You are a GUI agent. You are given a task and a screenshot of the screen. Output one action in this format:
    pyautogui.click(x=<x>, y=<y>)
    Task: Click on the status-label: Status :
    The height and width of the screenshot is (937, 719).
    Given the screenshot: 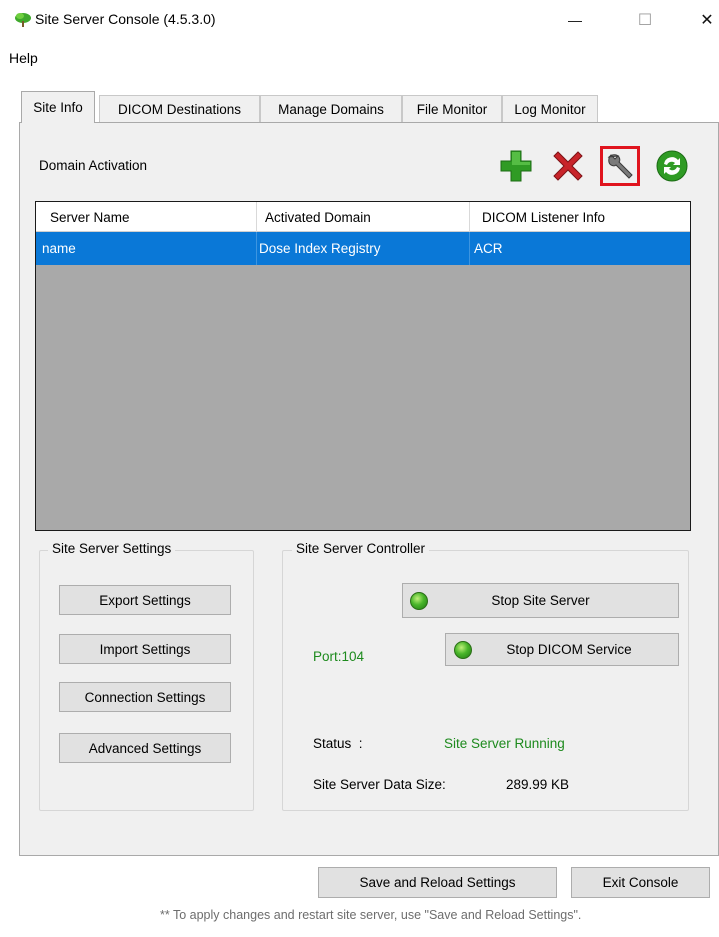 What is the action you would take?
    pyautogui.click(x=338, y=743)
    